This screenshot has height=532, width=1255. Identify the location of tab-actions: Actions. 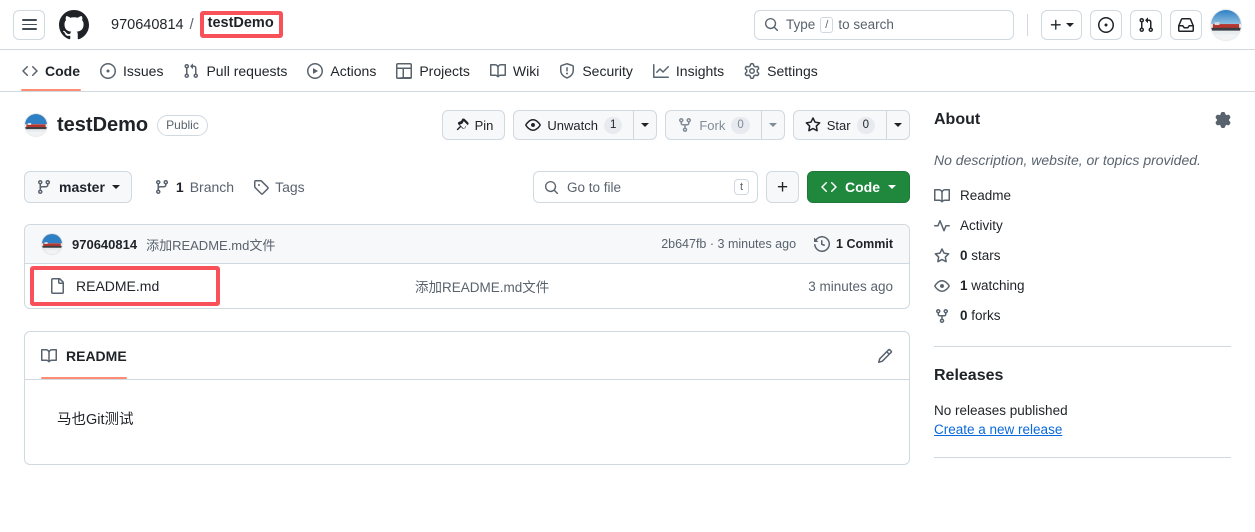
(341, 70).